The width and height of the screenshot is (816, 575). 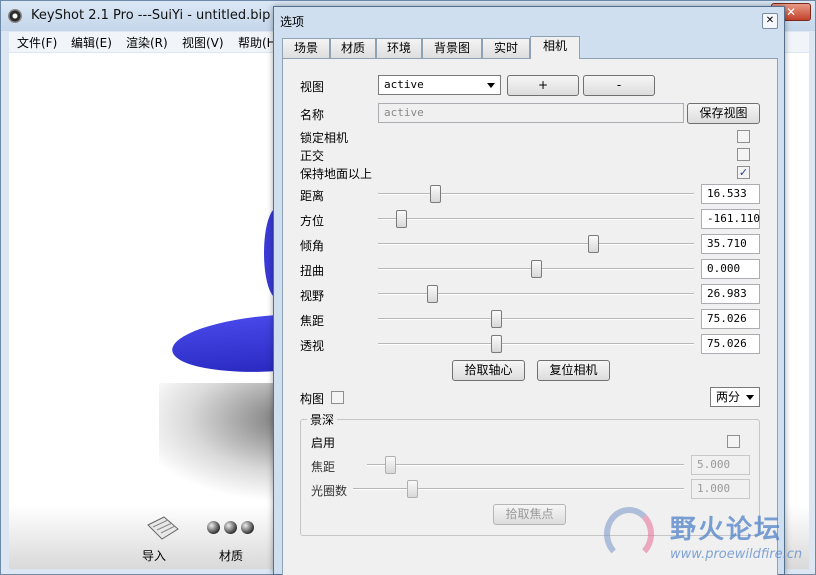 What do you see at coordinates (619, 85) in the screenshot?
I see `remove-view-button: -` at bounding box center [619, 85].